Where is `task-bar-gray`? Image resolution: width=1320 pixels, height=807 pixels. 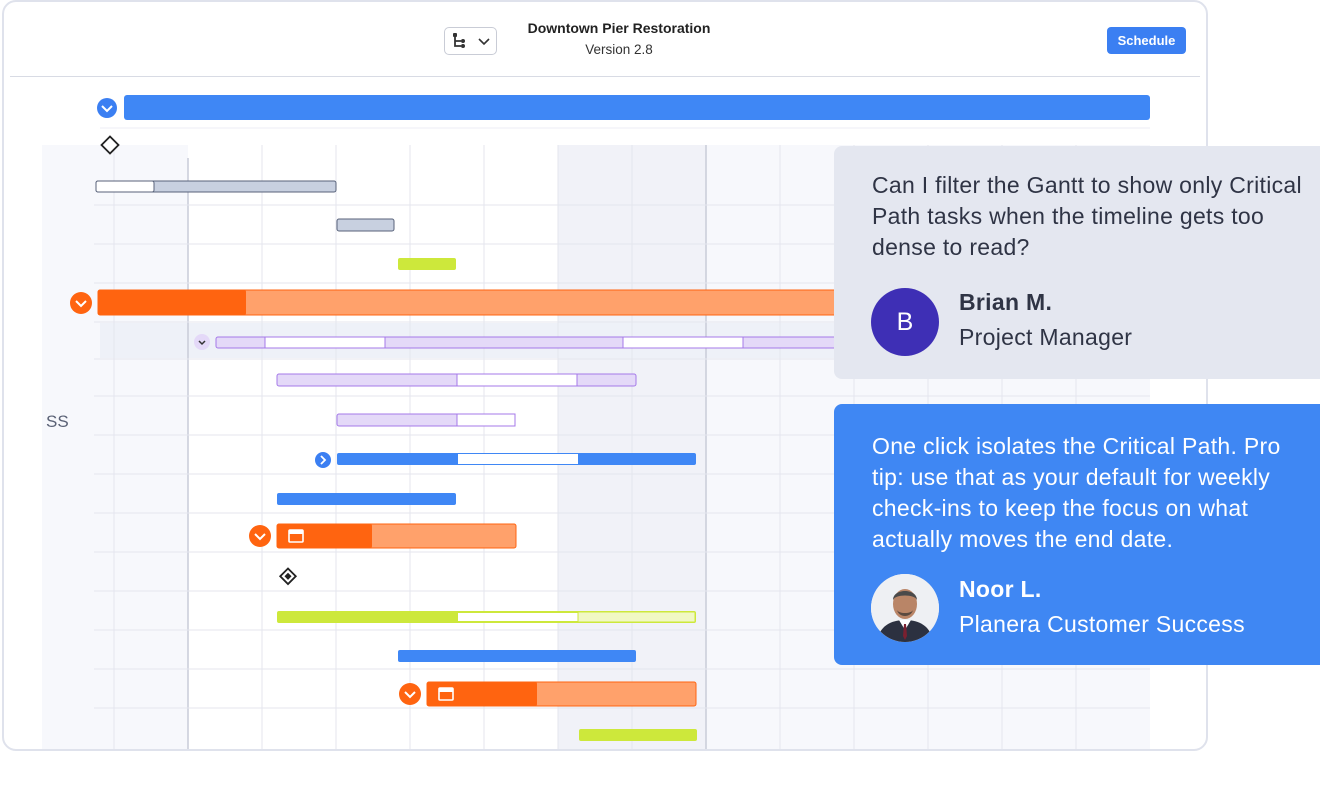 task-bar-gray is located at coordinates (365, 225).